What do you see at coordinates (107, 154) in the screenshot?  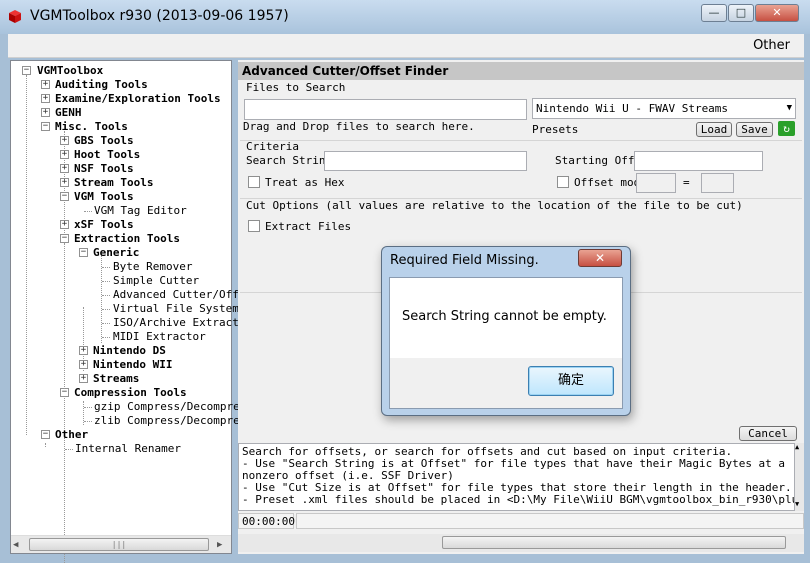 I see `tree-item-hoot-tools: Hoot Tools` at bounding box center [107, 154].